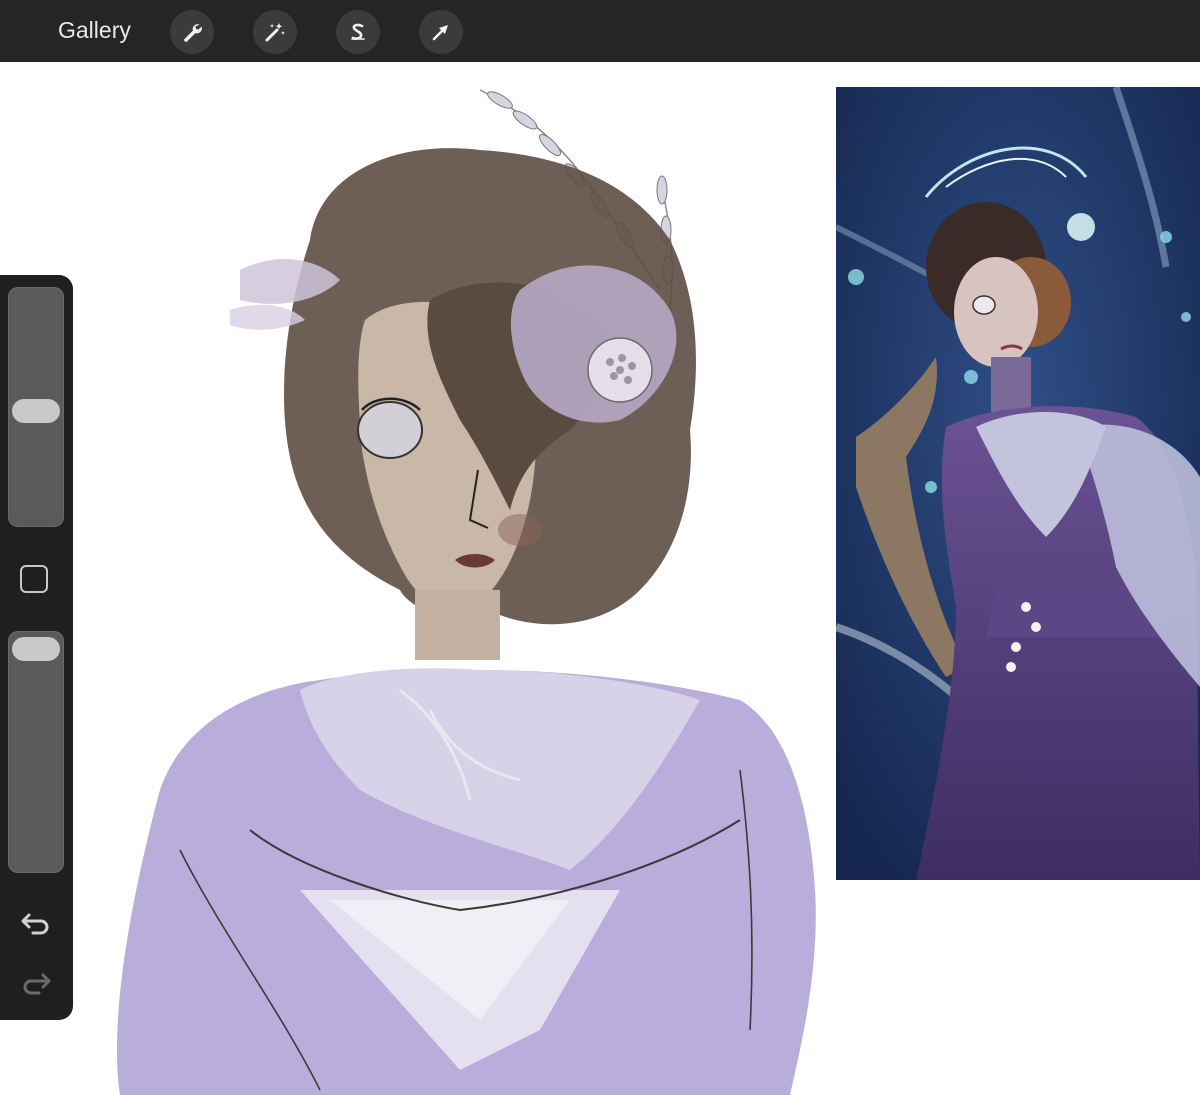  I want to click on modify-button, so click(34, 579).